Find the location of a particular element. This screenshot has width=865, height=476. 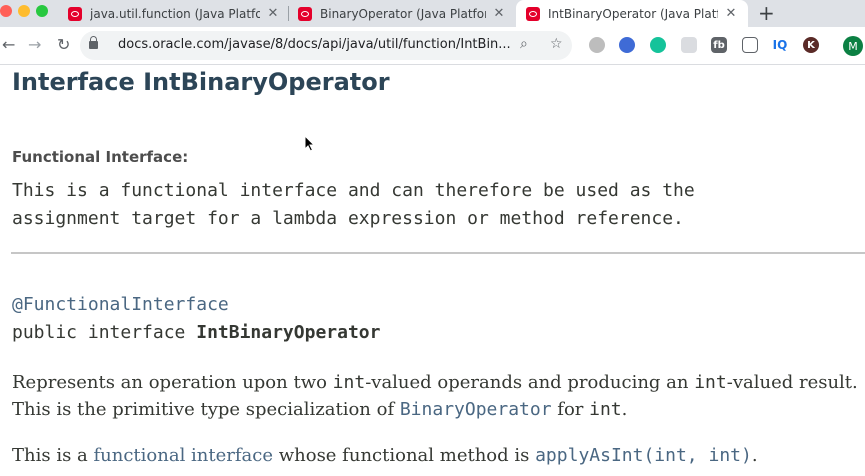

pocket-icon is located at coordinates (750, 45).